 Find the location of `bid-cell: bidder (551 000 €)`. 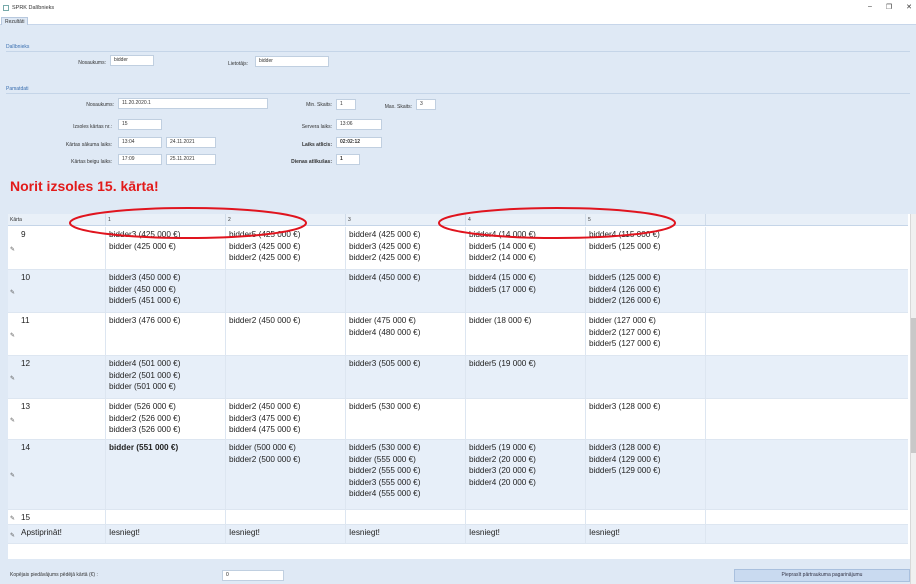

bid-cell: bidder (551 000 €) is located at coordinates (166, 474).